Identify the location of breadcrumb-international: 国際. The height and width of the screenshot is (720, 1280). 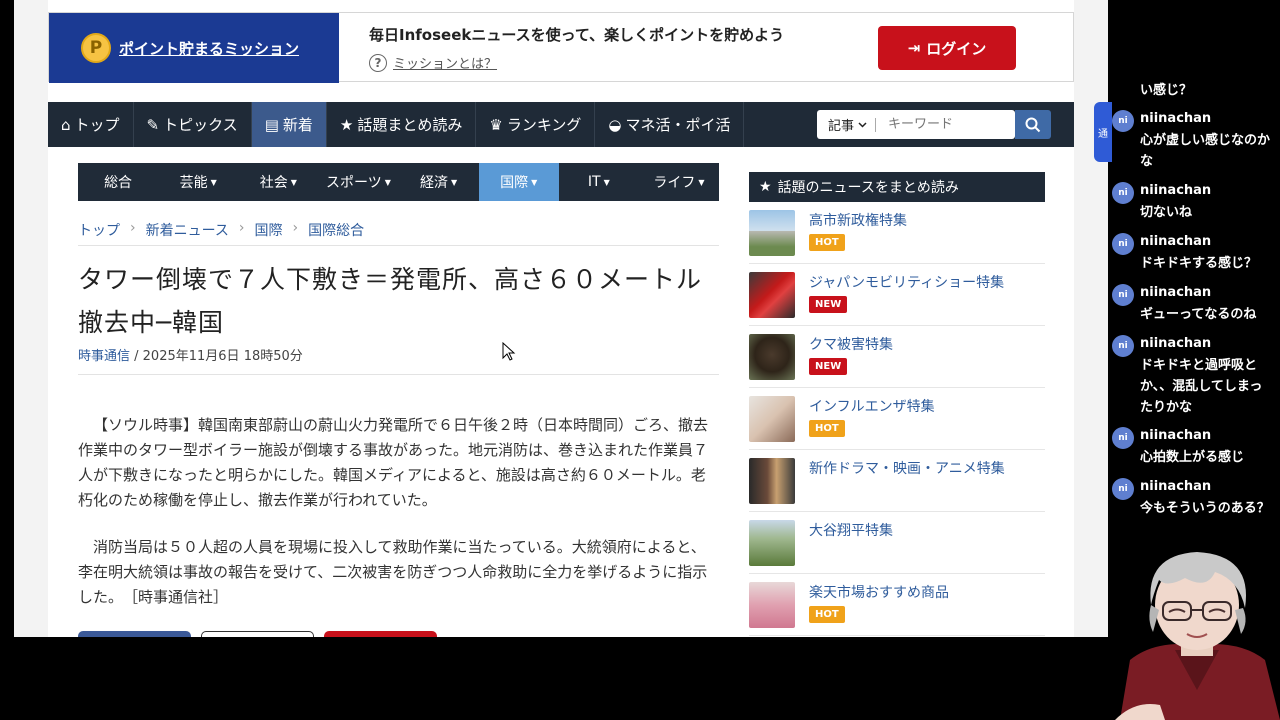
(269, 230).